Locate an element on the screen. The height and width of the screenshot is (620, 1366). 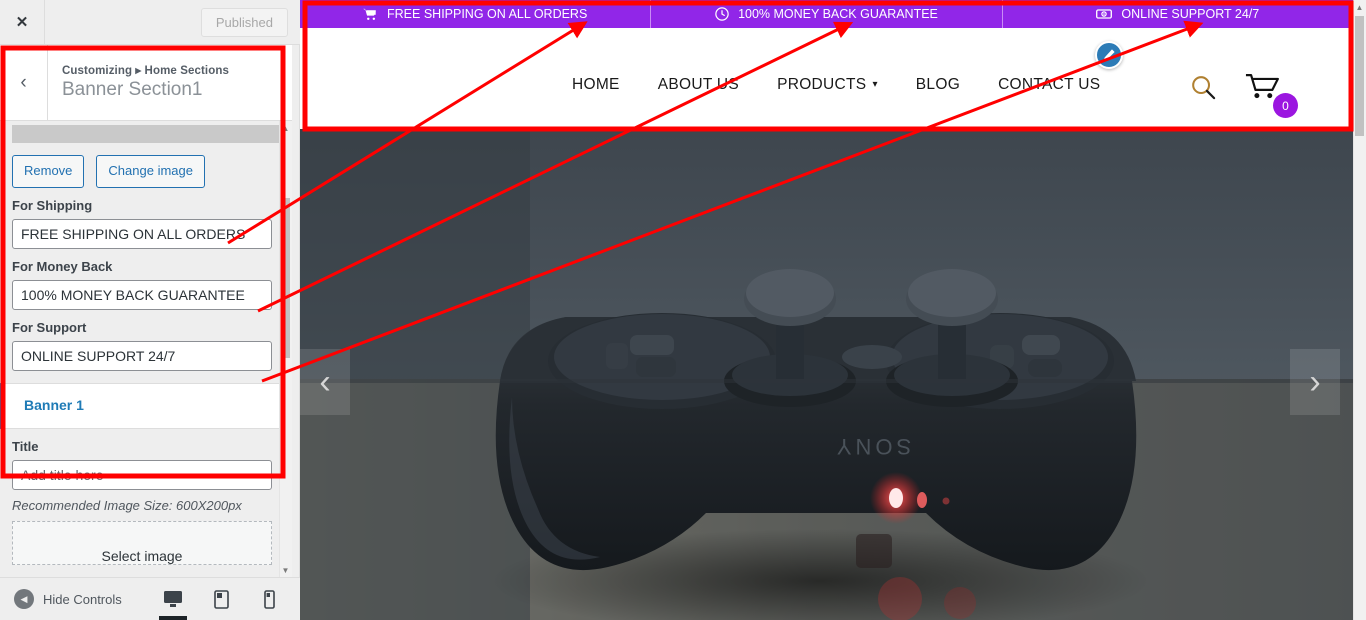
nav-item-contact-us: CONTACT US is located at coordinates (1049, 85).